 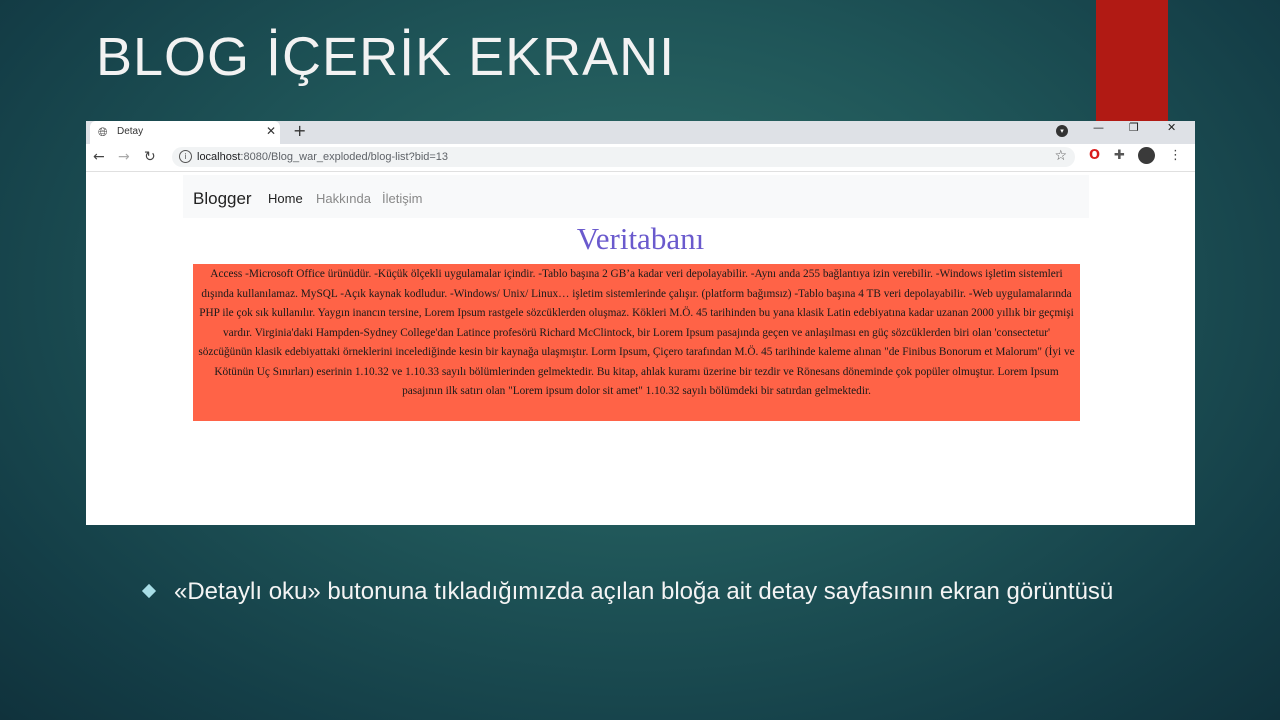 What do you see at coordinates (299, 131) in the screenshot?
I see `new-tab-button: +` at bounding box center [299, 131].